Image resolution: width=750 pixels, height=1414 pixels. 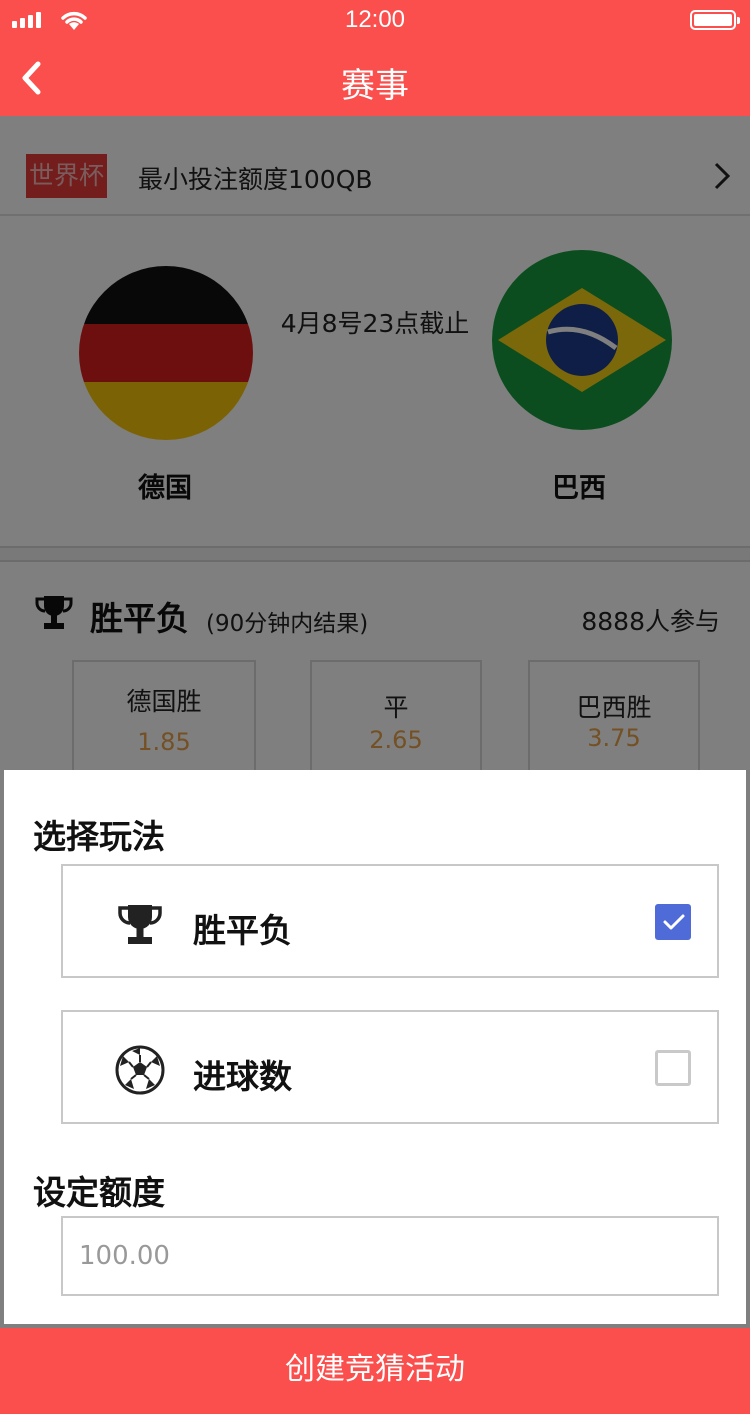 What do you see at coordinates (673, 1068) in the screenshot?
I see `option-checkbox-unchecked` at bounding box center [673, 1068].